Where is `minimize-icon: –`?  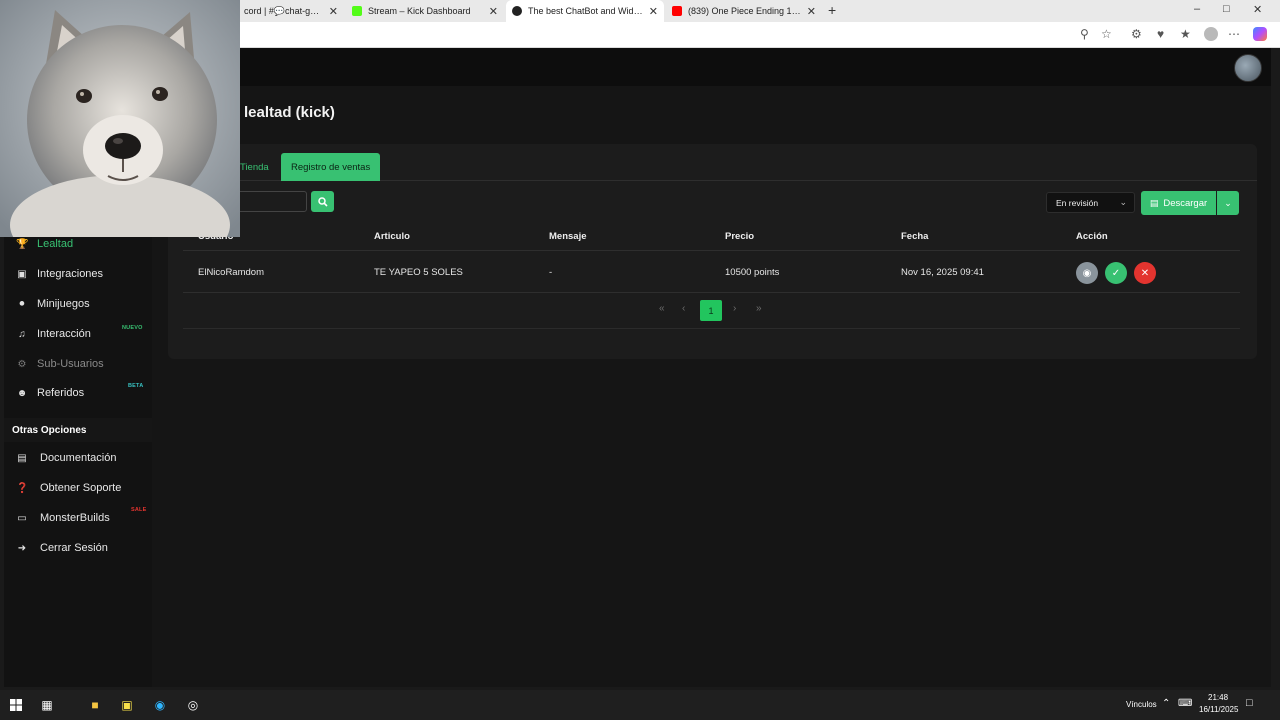
minimize-icon: – is located at coordinates (1197, 9).